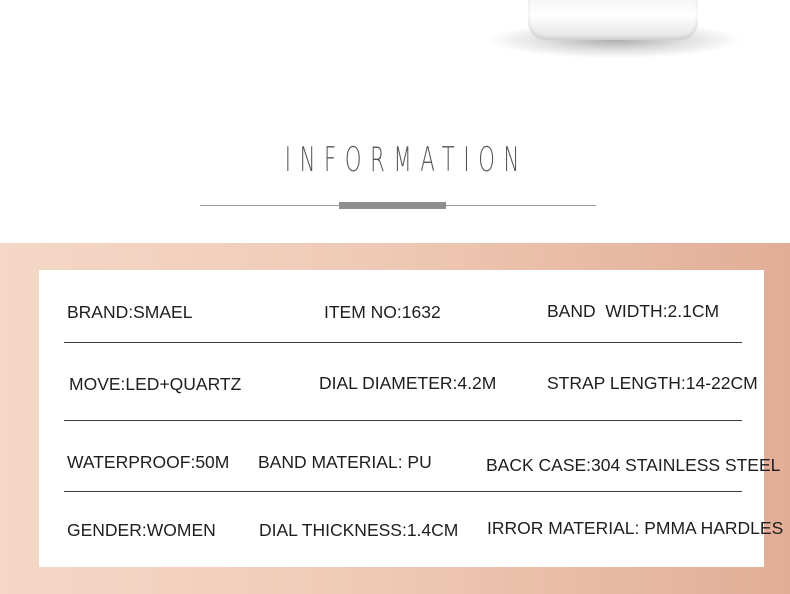  What do you see at coordinates (613, 20) in the screenshot?
I see `product-foot` at bounding box center [613, 20].